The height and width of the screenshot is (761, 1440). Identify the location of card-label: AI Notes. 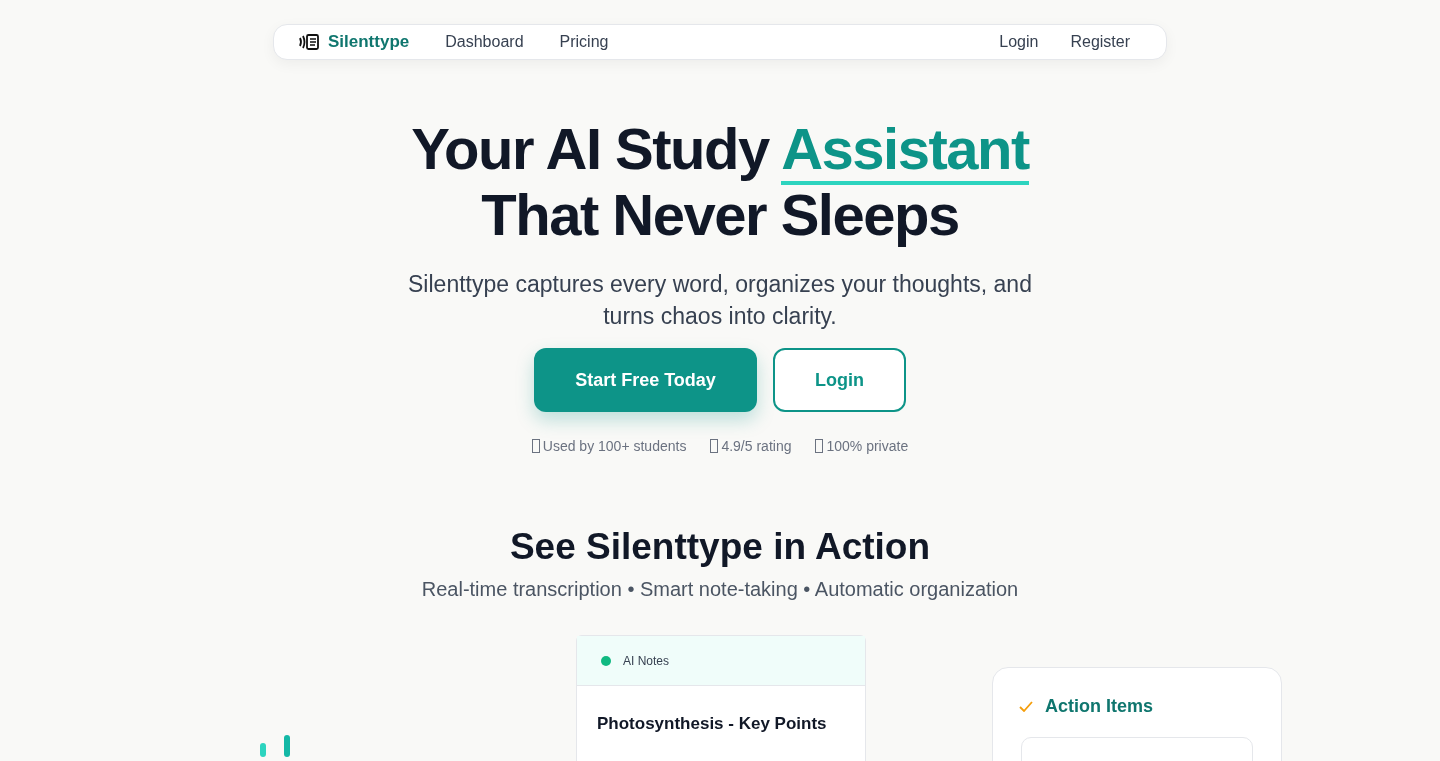
(646, 660).